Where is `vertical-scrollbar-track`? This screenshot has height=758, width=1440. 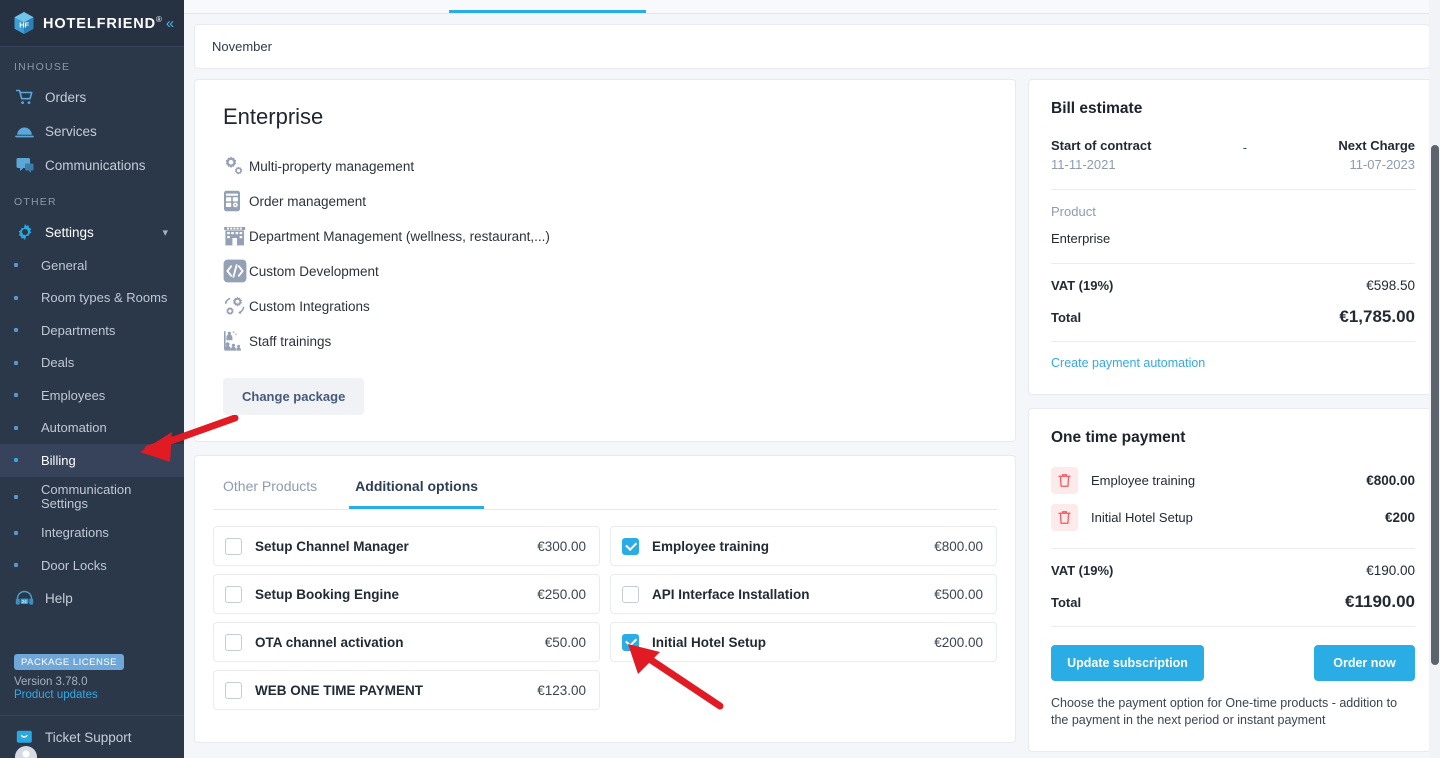 vertical-scrollbar-track is located at coordinates (1434, 379).